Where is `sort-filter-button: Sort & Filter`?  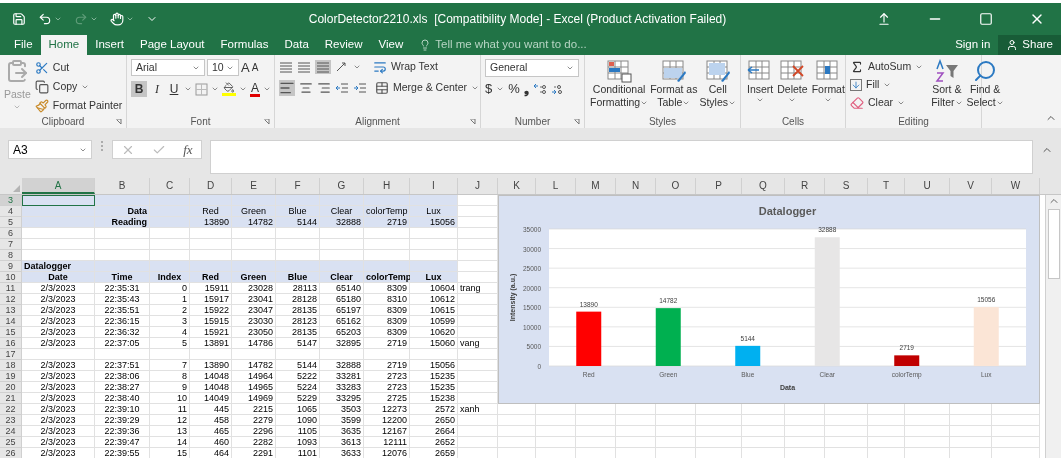 sort-filter-button: Sort & Filter is located at coordinates (947, 86).